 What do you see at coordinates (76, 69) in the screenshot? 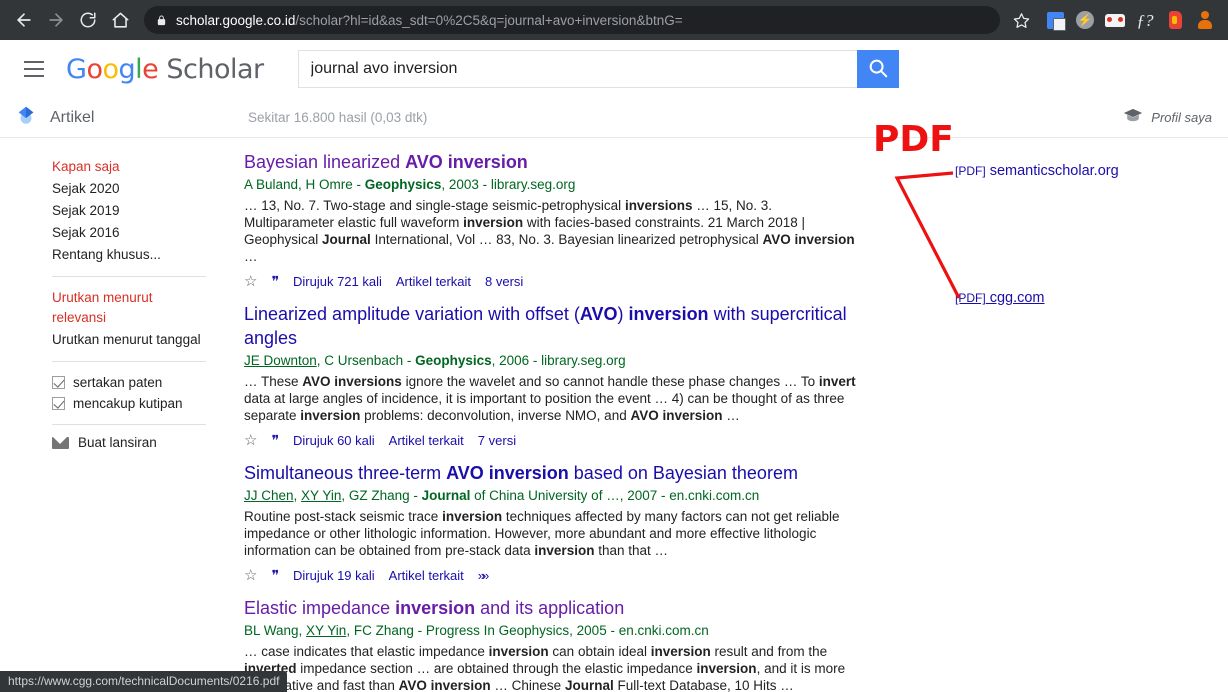
I see `logo-letter-g1: G` at bounding box center [76, 69].